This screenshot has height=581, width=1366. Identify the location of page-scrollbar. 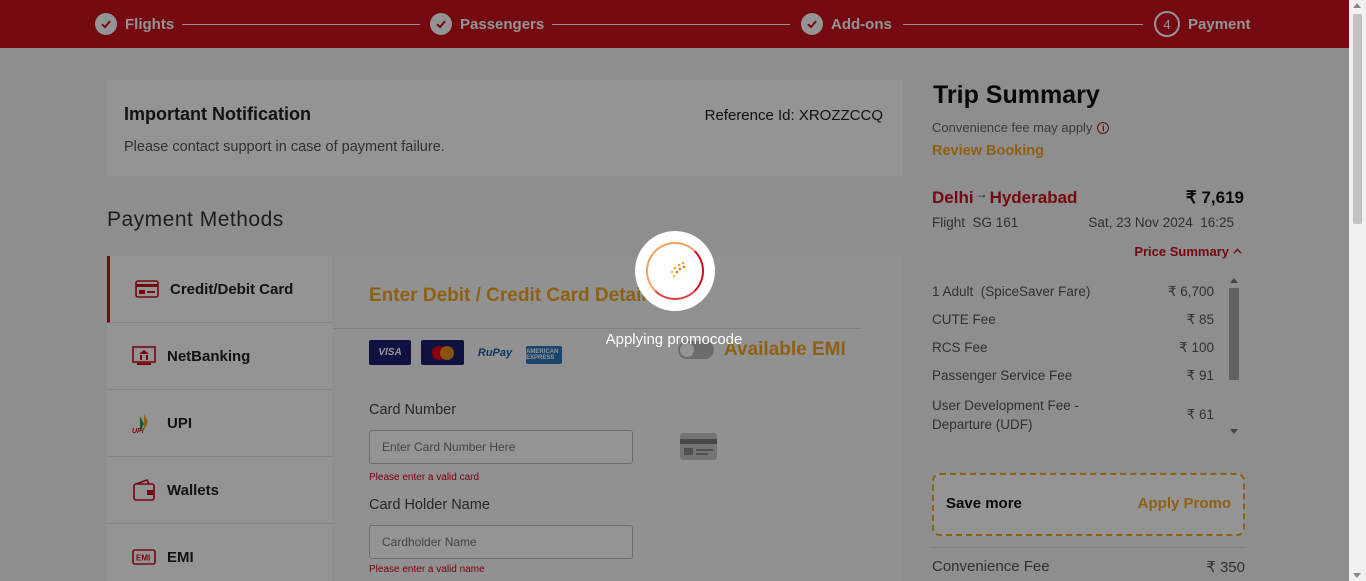
(1357, 290).